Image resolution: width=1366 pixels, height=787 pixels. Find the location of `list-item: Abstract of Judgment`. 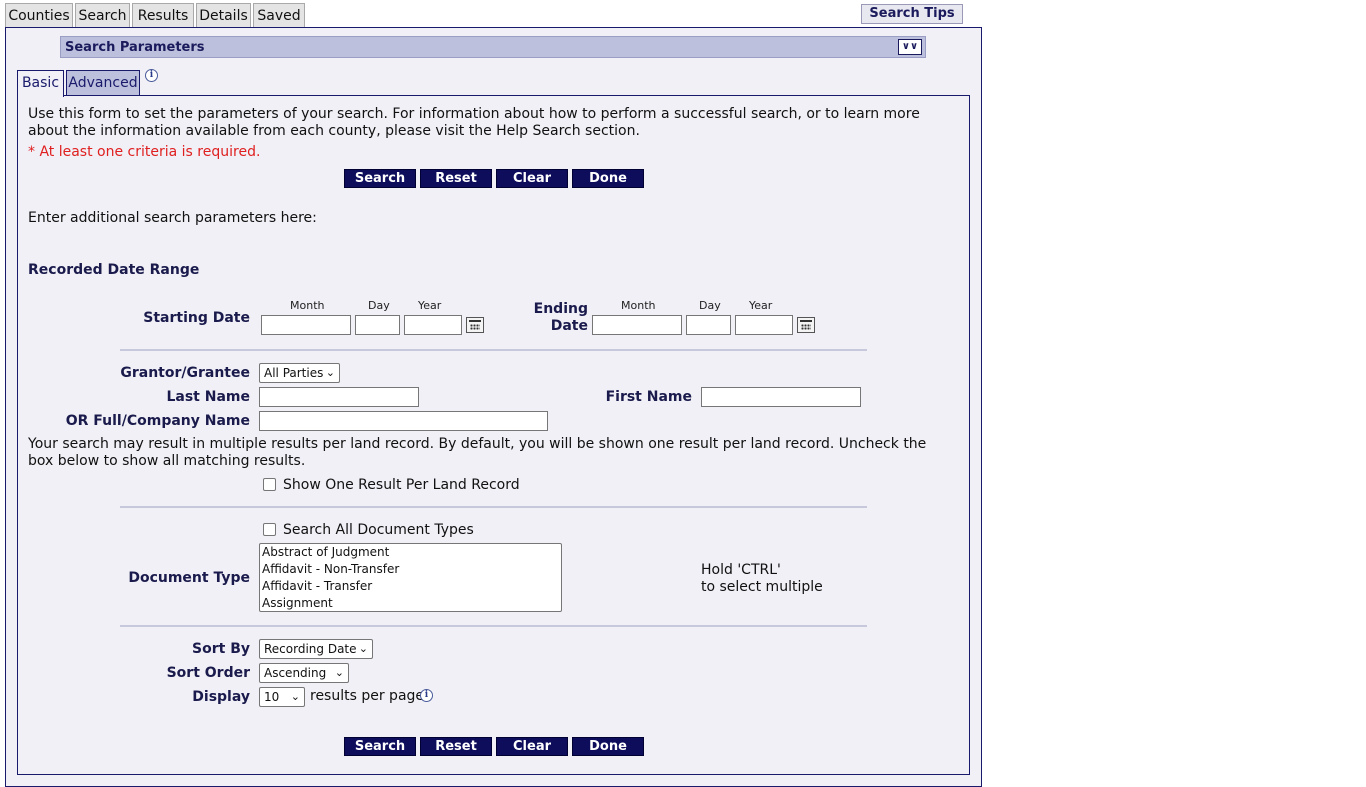

list-item: Abstract of Judgment is located at coordinates (410, 552).